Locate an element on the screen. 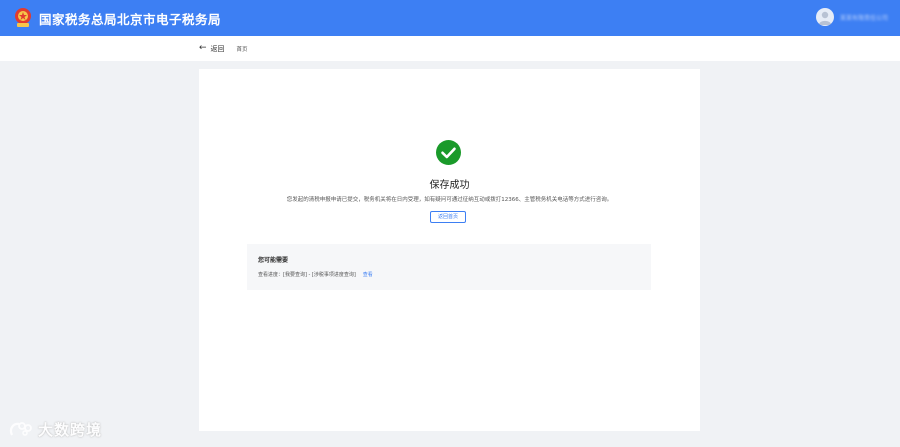 This screenshot has height=447, width=900. user-avatar-icon is located at coordinates (824, 17).